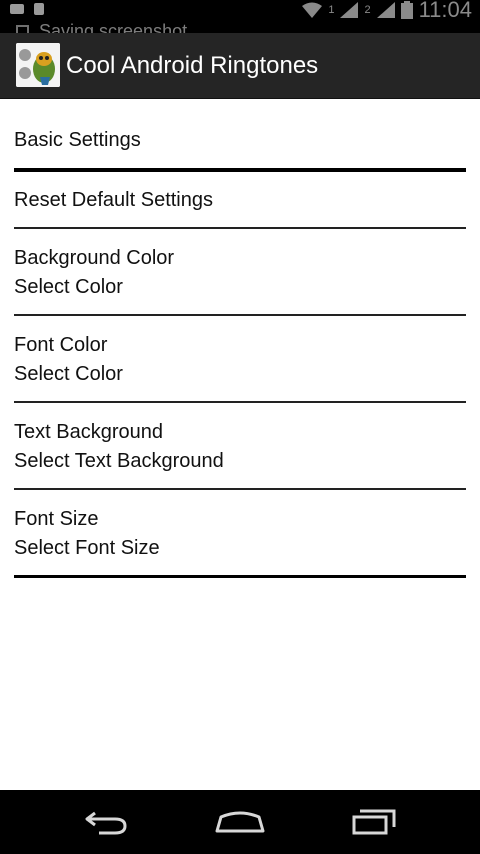 This screenshot has width=480, height=854. Describe the element at coordinates (38, 65) in the screenshot. I see `app-launcher-icon` at that location.